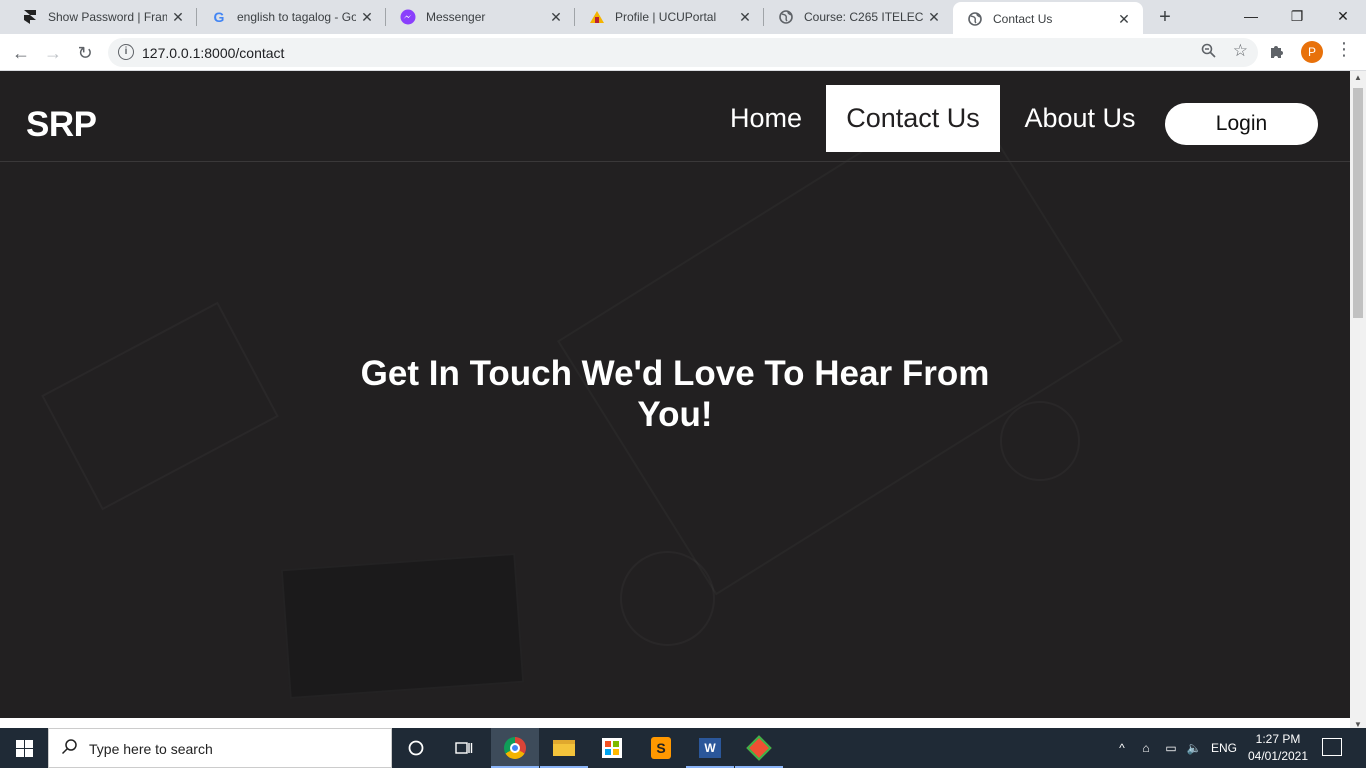  I want to click on volume-icon: 🔈, so click(1194, 748).